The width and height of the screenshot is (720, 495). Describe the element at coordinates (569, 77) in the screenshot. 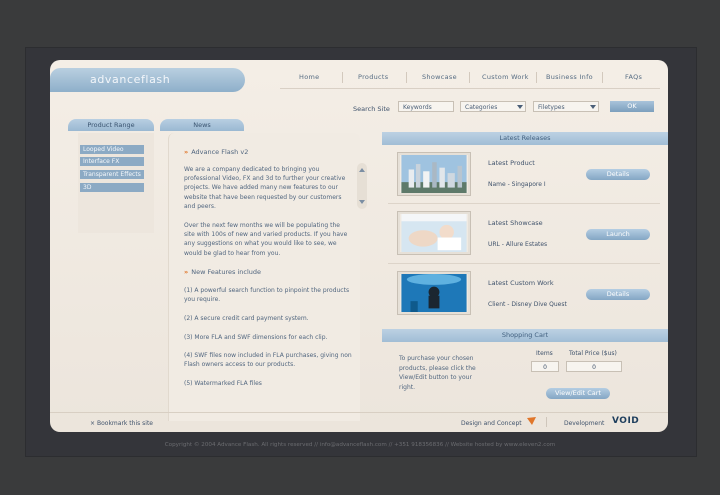

I see `nav-business-info: Business Info` at that location.